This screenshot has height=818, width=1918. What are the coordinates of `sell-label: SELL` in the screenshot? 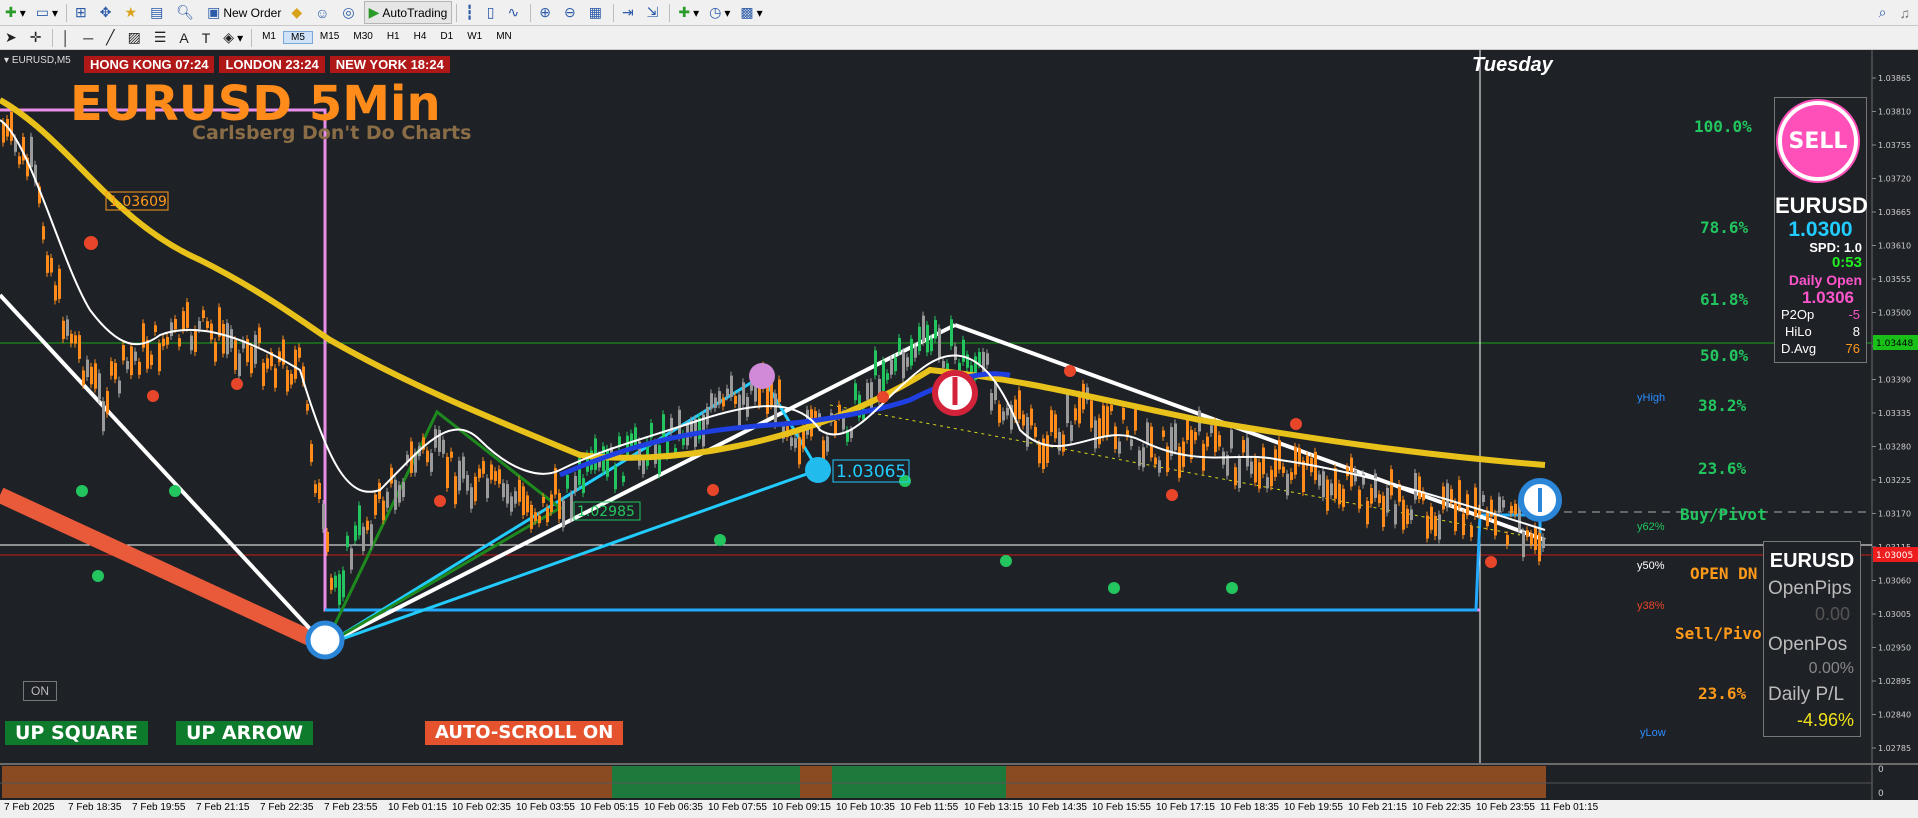 It's located at (1818, 141).